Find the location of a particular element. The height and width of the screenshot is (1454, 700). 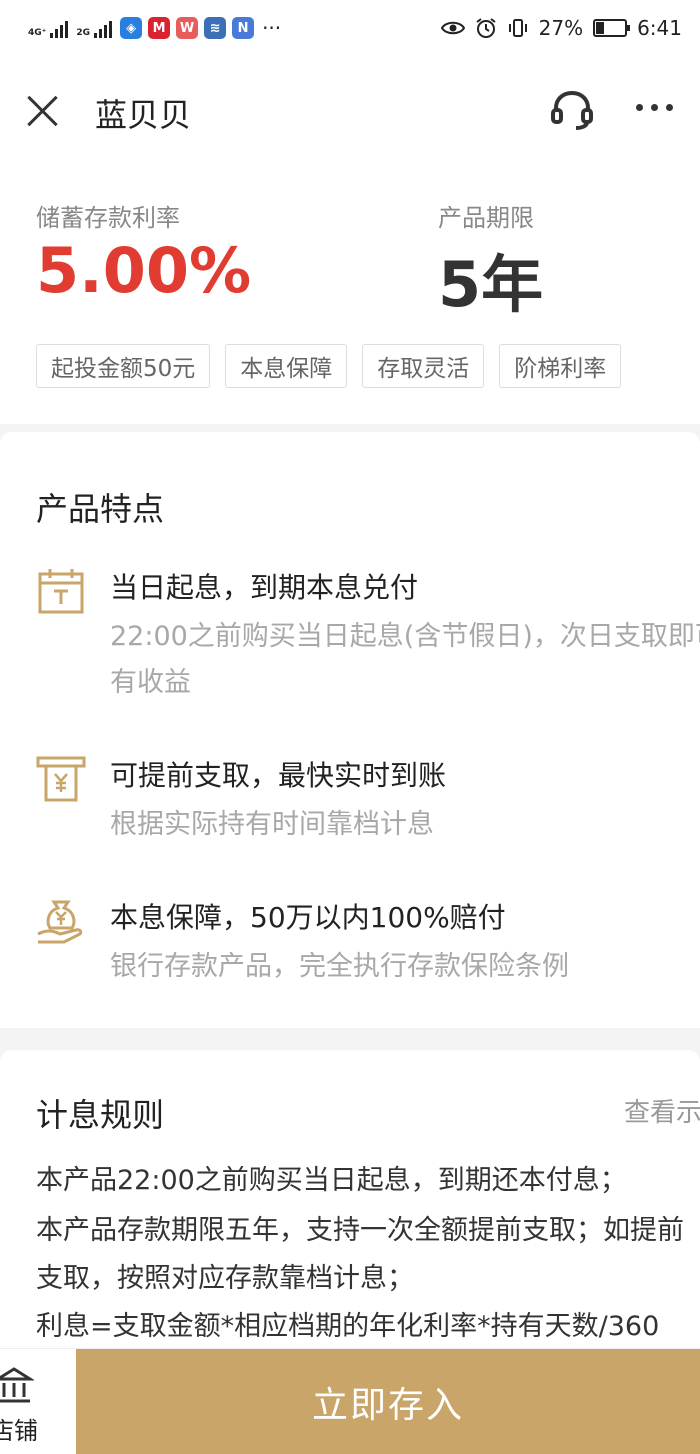

rule-line: 本产品22:00之前购买当日起息，到期还本付息； is located at coordinates (331, 1180).